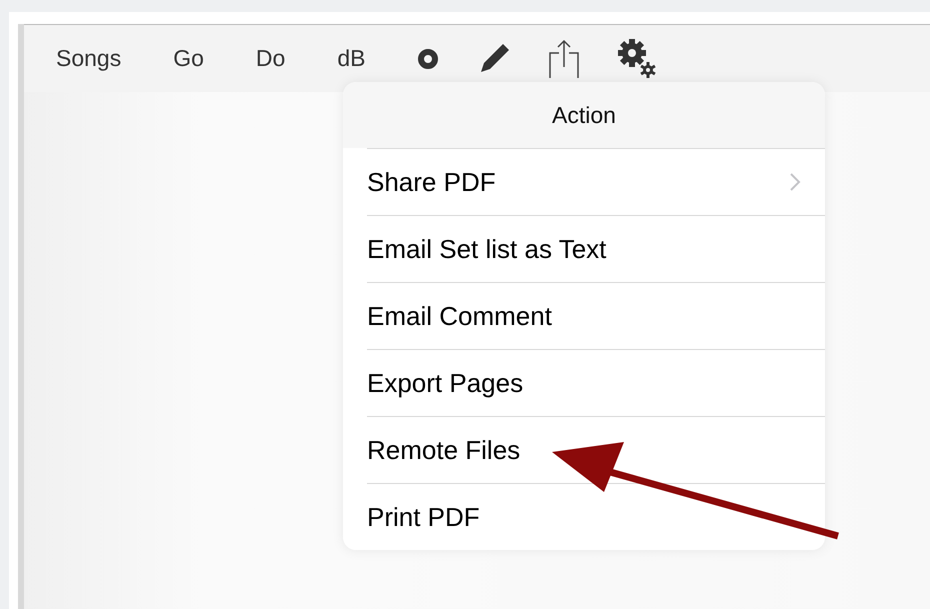 The height and width of the screenshot is (609, 930). Describe the element at coordinates (584, 249) in the screenshot. I see `menu-item: Email Set list as Text` at that location.